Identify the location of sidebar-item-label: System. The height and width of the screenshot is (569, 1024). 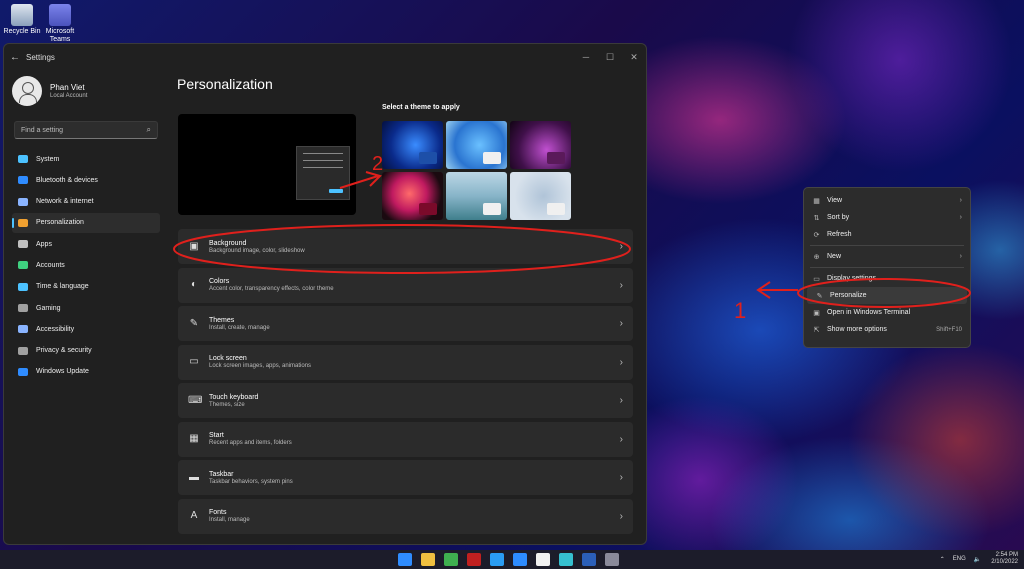
(48, 159).